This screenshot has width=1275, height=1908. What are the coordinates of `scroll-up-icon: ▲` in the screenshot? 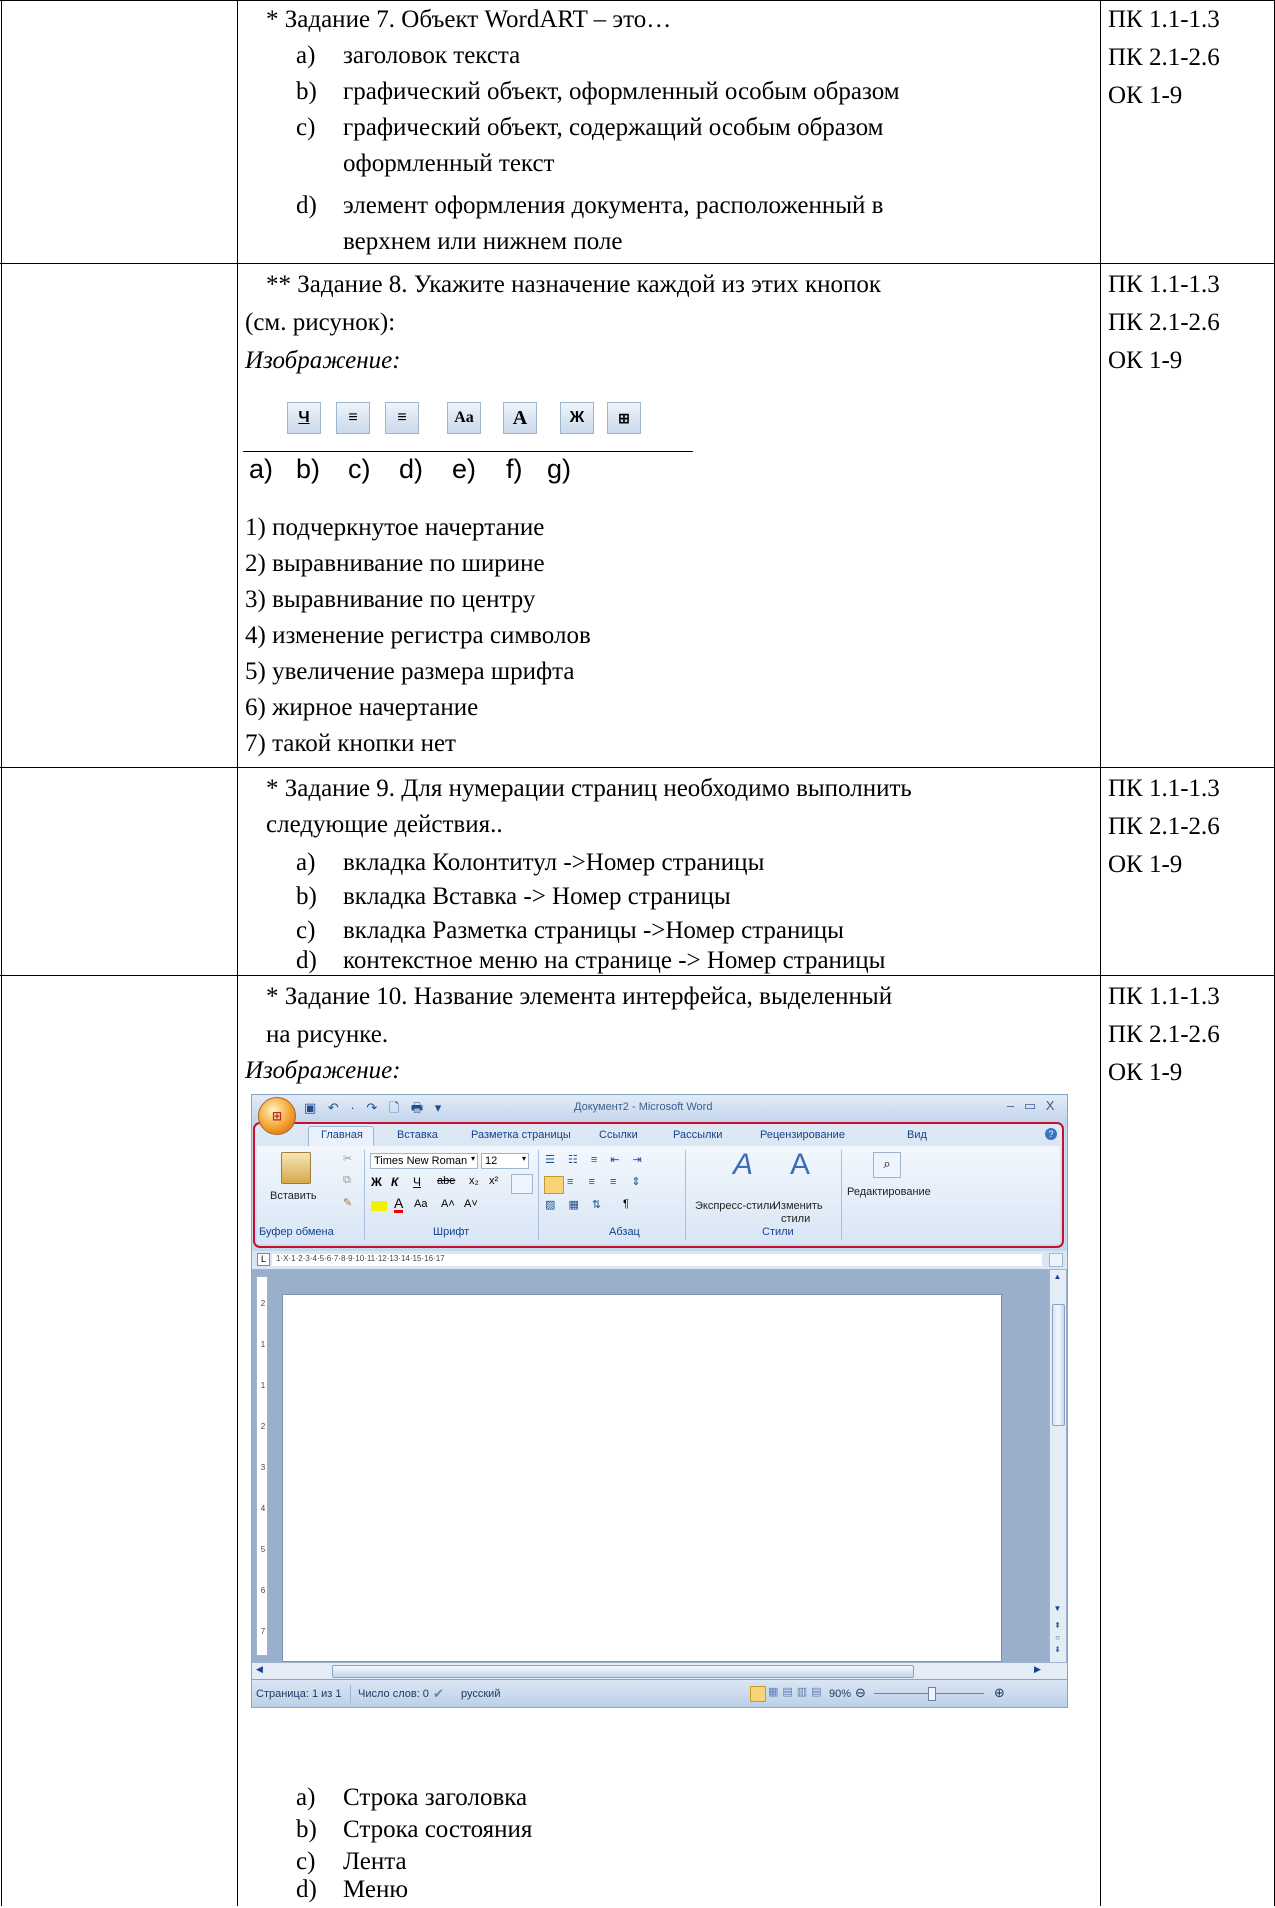 It's located at (1057, 1278).